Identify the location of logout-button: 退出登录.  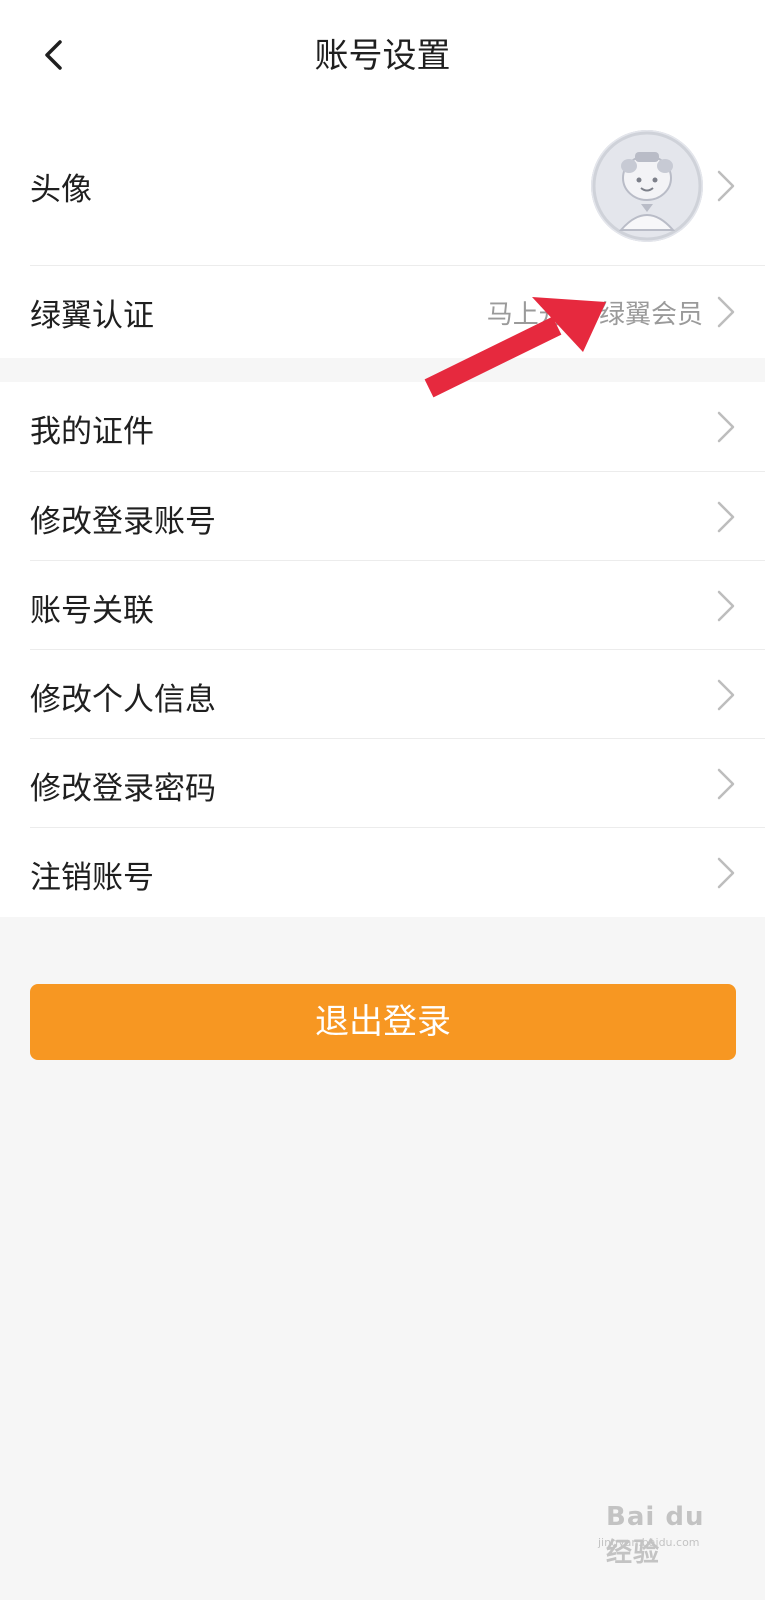
(383, 1022).